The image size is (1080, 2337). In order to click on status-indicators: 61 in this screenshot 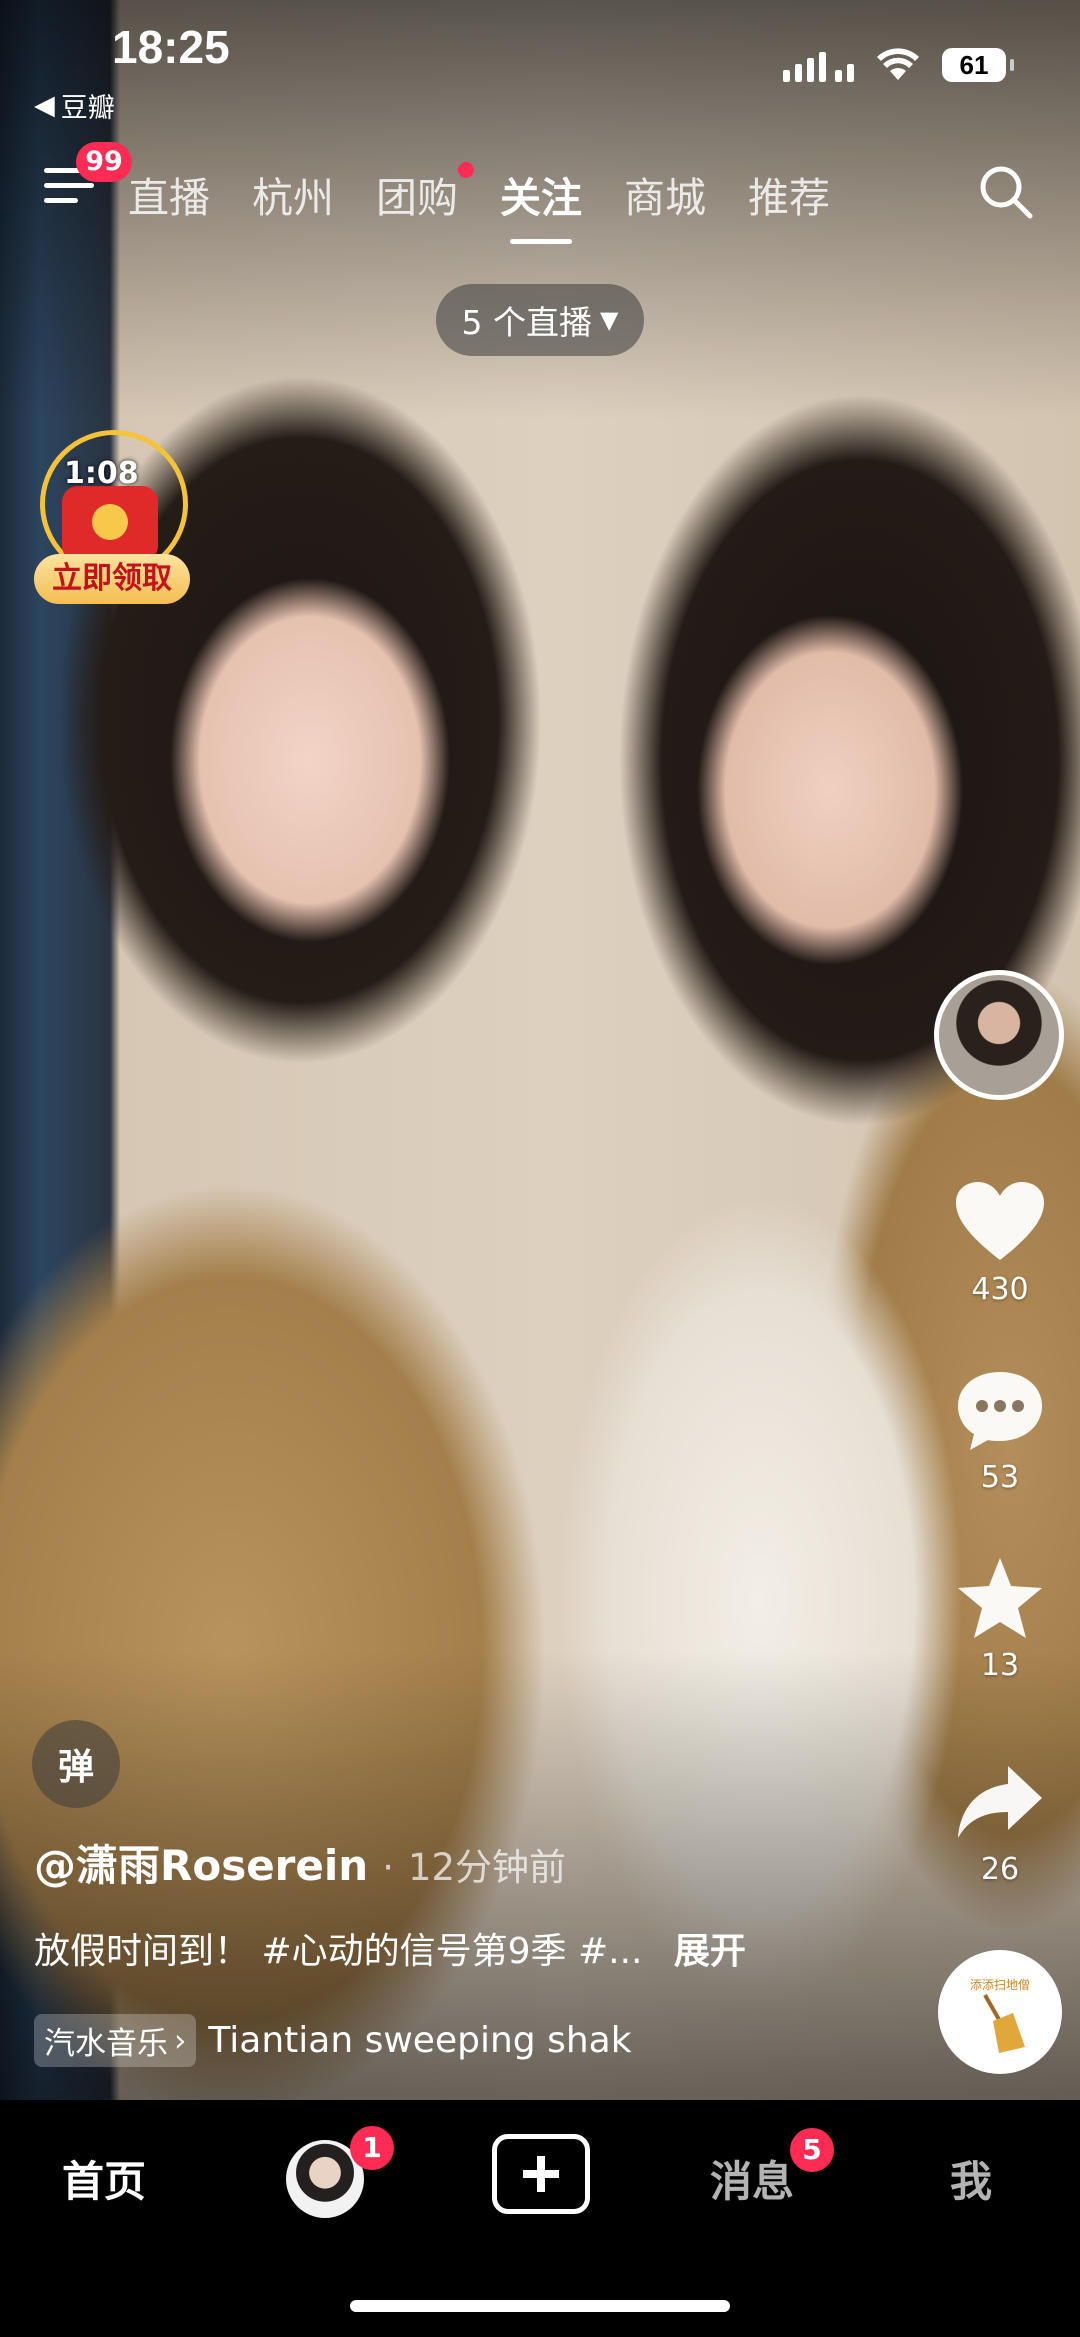, I will do `click(898, 65)`.